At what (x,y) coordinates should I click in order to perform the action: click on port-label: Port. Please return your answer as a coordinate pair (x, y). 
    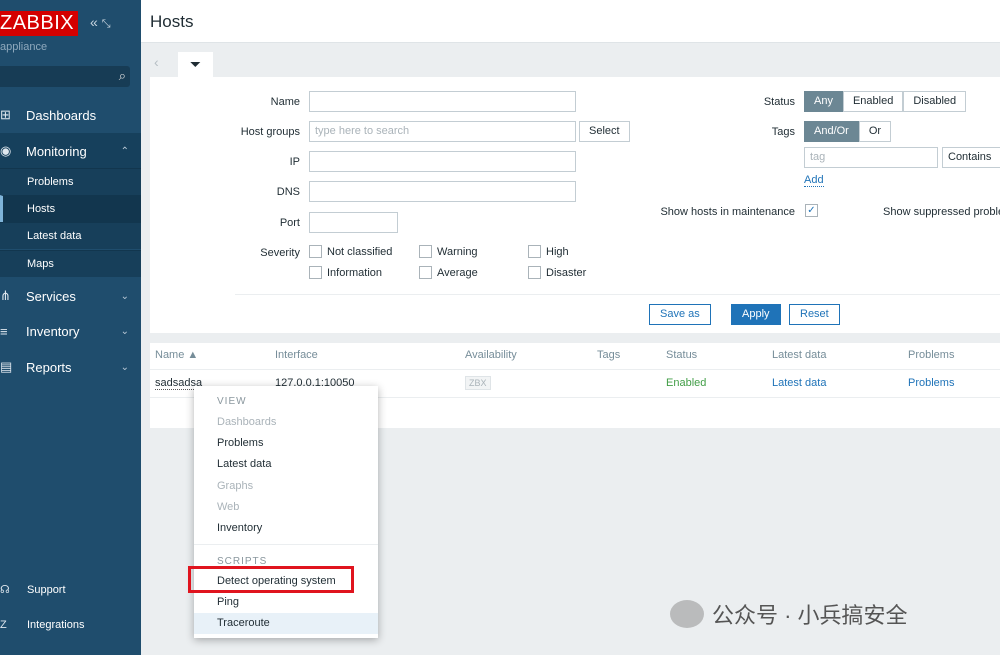
    Looking at the image, I should click on (289, 223).